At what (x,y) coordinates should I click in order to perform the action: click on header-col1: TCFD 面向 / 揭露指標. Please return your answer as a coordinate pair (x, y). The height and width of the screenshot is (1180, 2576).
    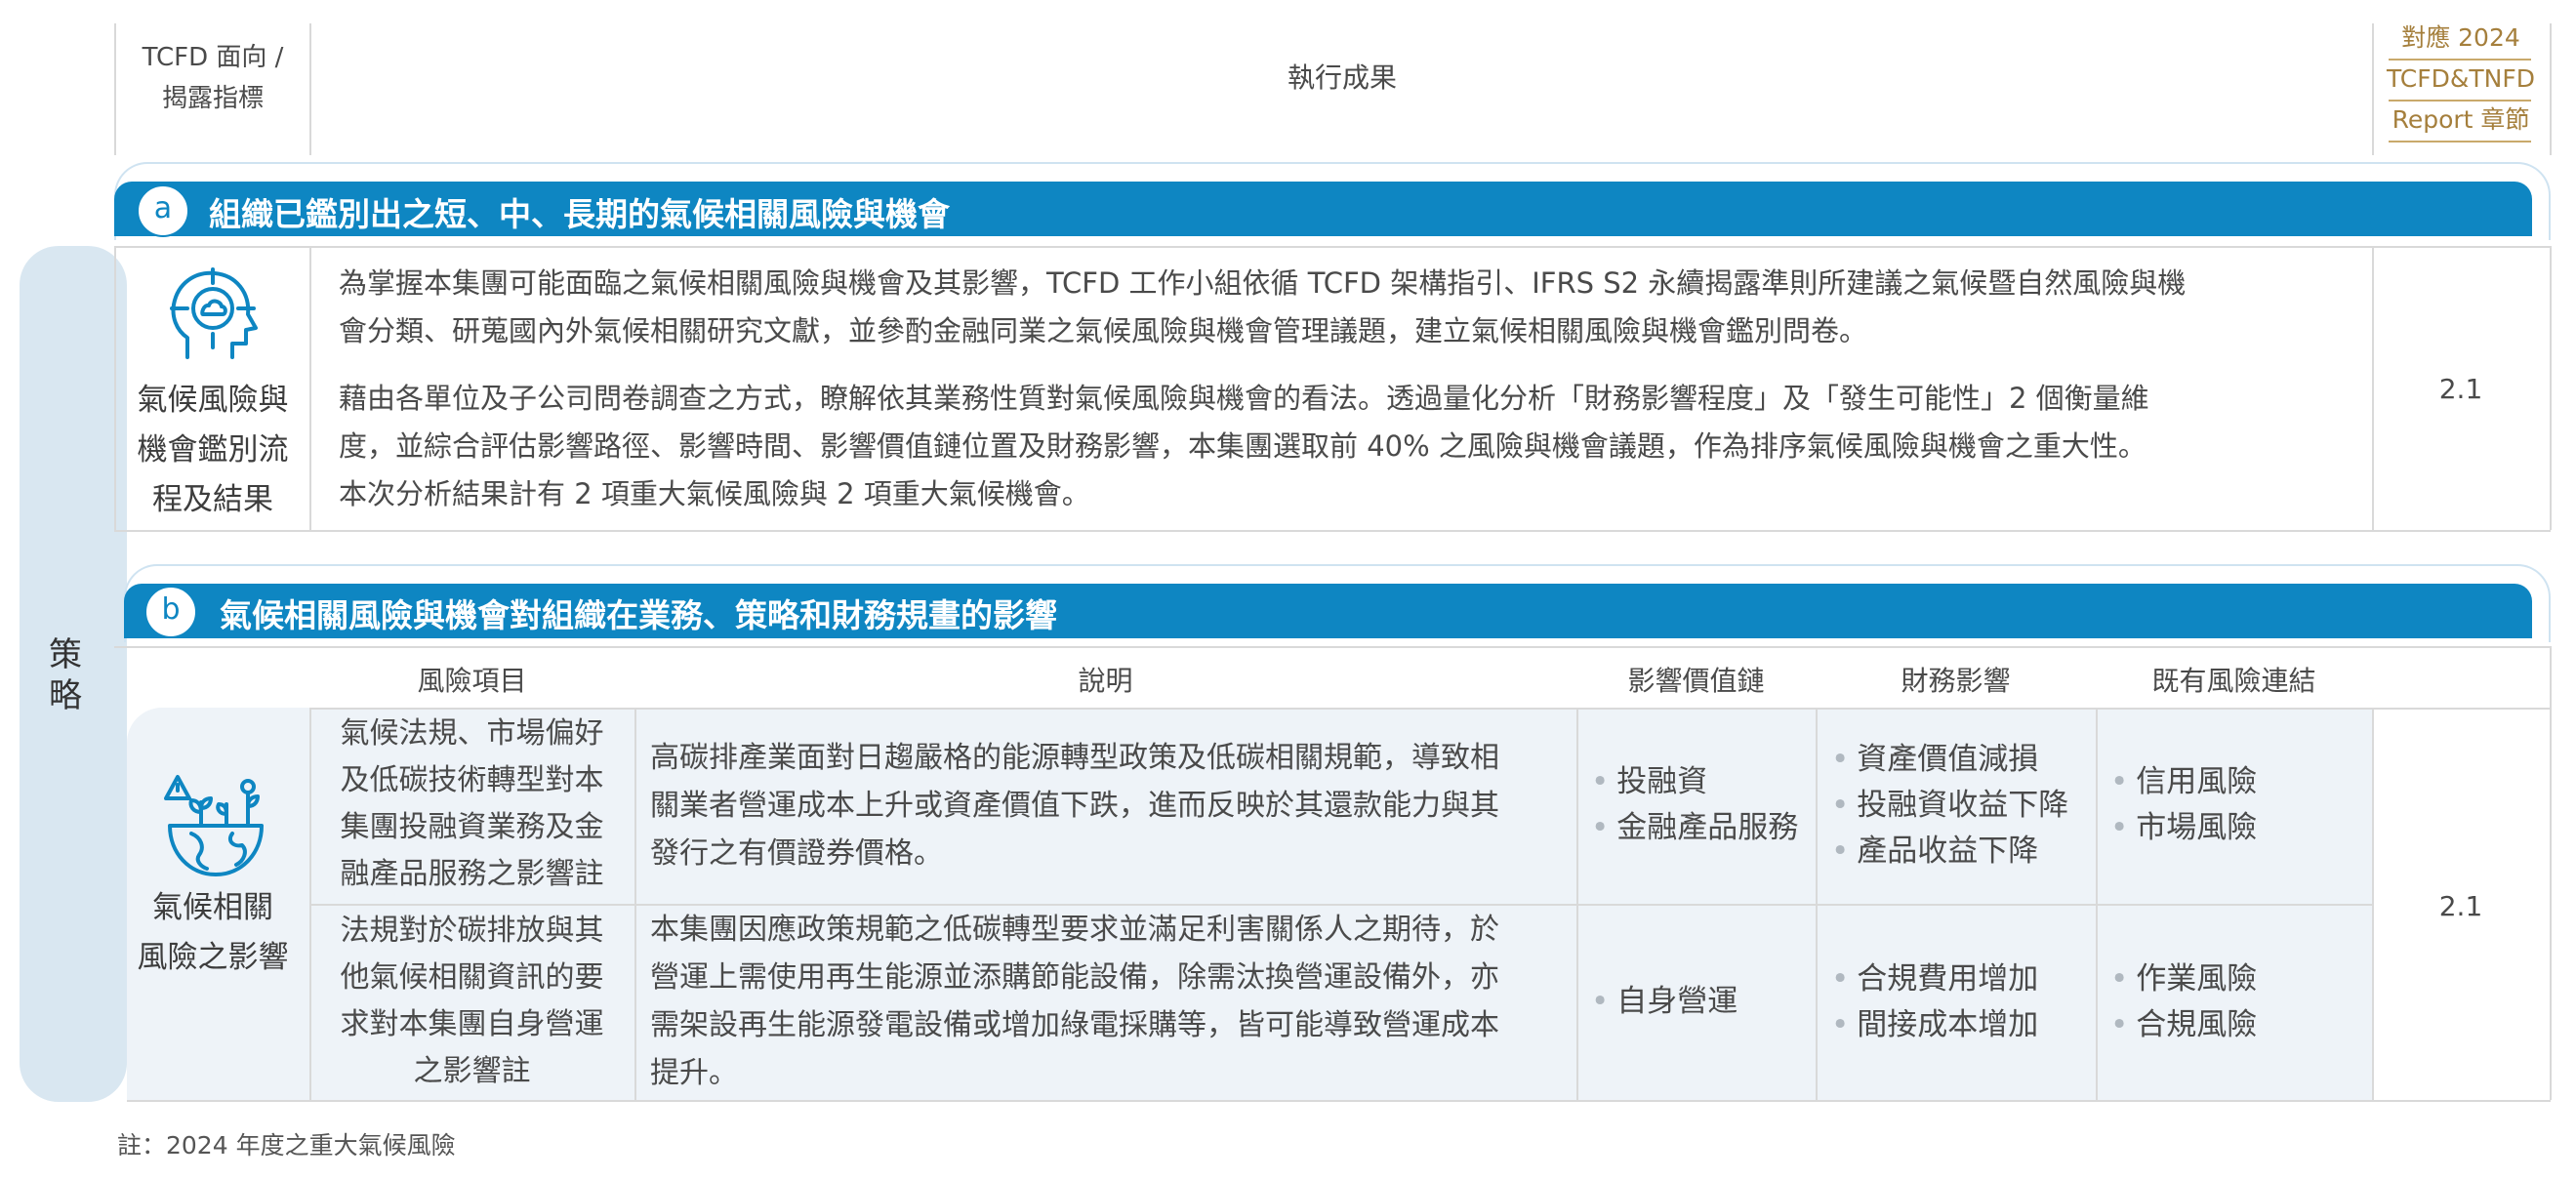
    Looking at the image, I should click on (213, 78).